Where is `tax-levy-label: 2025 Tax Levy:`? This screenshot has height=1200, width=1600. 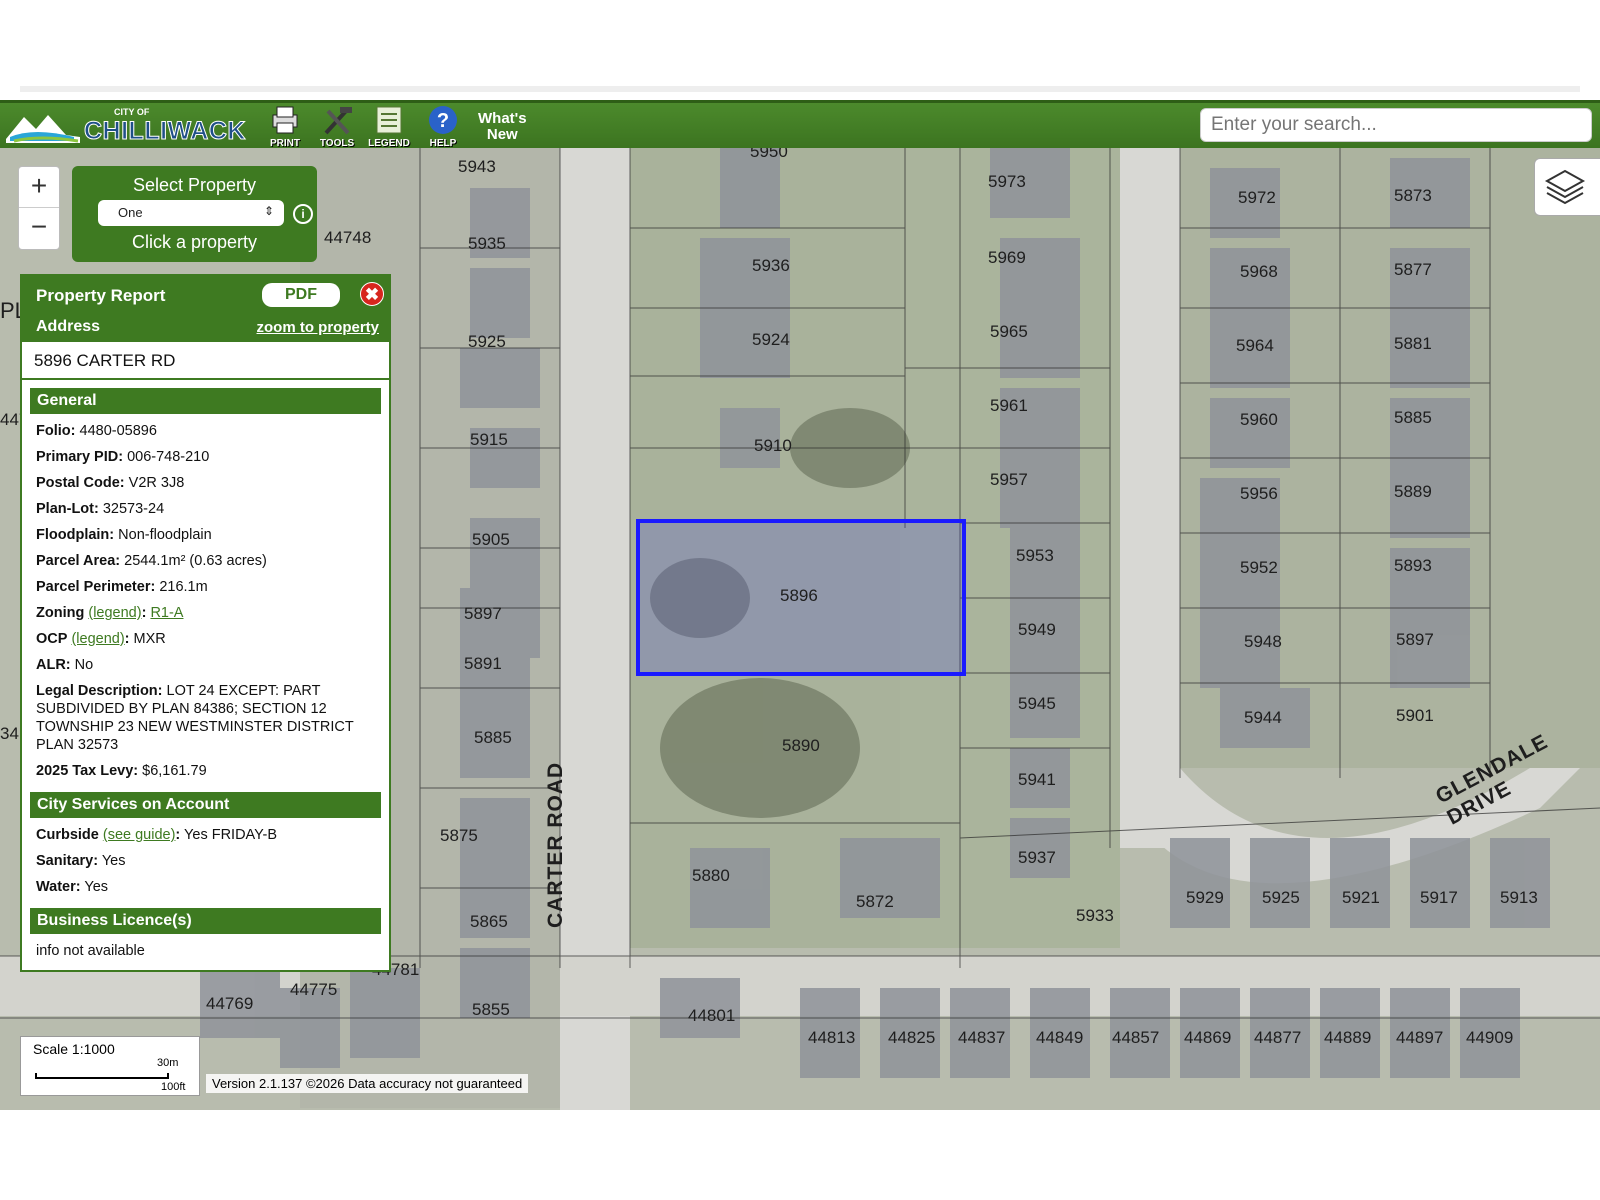 tax-levy-label: 2025 Tax Levy: is located at coordinates (87, 771).